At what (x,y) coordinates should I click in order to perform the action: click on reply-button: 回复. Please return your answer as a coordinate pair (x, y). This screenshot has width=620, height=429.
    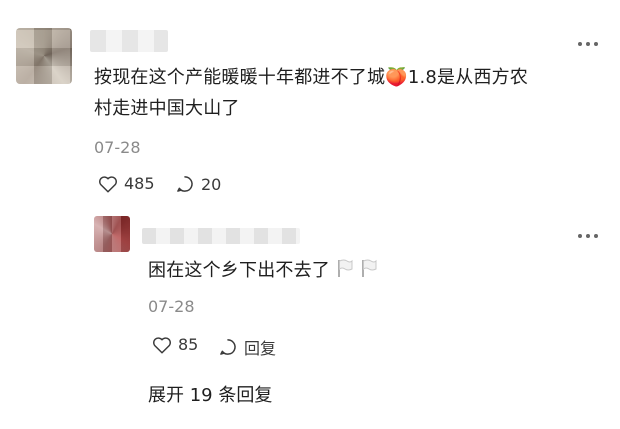
    Looking at the image, I should click on (247, 347).